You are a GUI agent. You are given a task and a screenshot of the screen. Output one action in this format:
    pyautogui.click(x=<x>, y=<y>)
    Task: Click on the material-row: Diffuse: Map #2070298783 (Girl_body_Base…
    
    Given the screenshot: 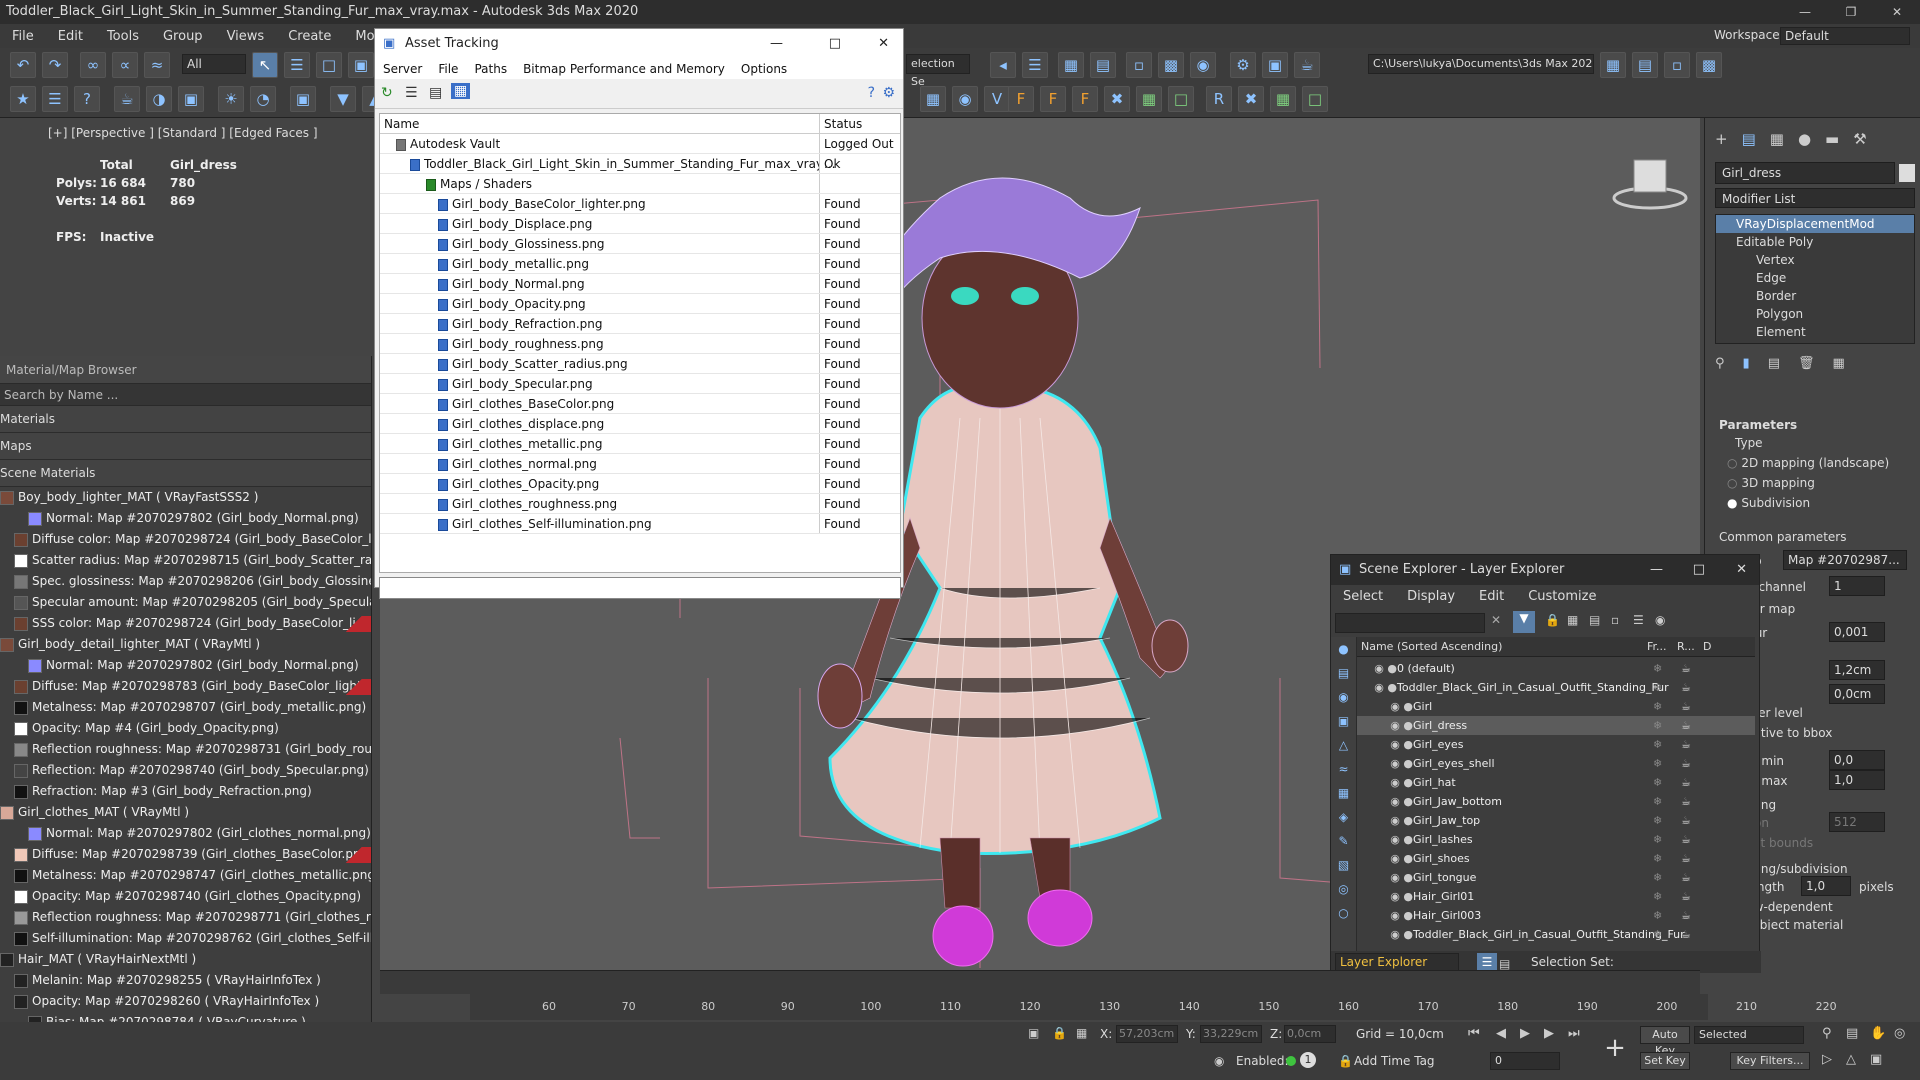 What is the action you would take?
    pyautogui.click(x=185, y=686)
    